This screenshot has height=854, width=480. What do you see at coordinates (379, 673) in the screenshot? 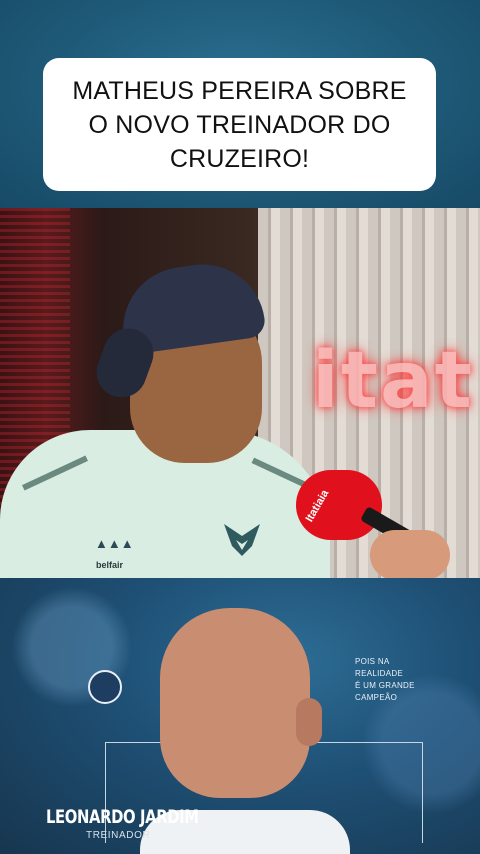
I see `quote-line: REALIDADE` at bounding box center [379, 673].